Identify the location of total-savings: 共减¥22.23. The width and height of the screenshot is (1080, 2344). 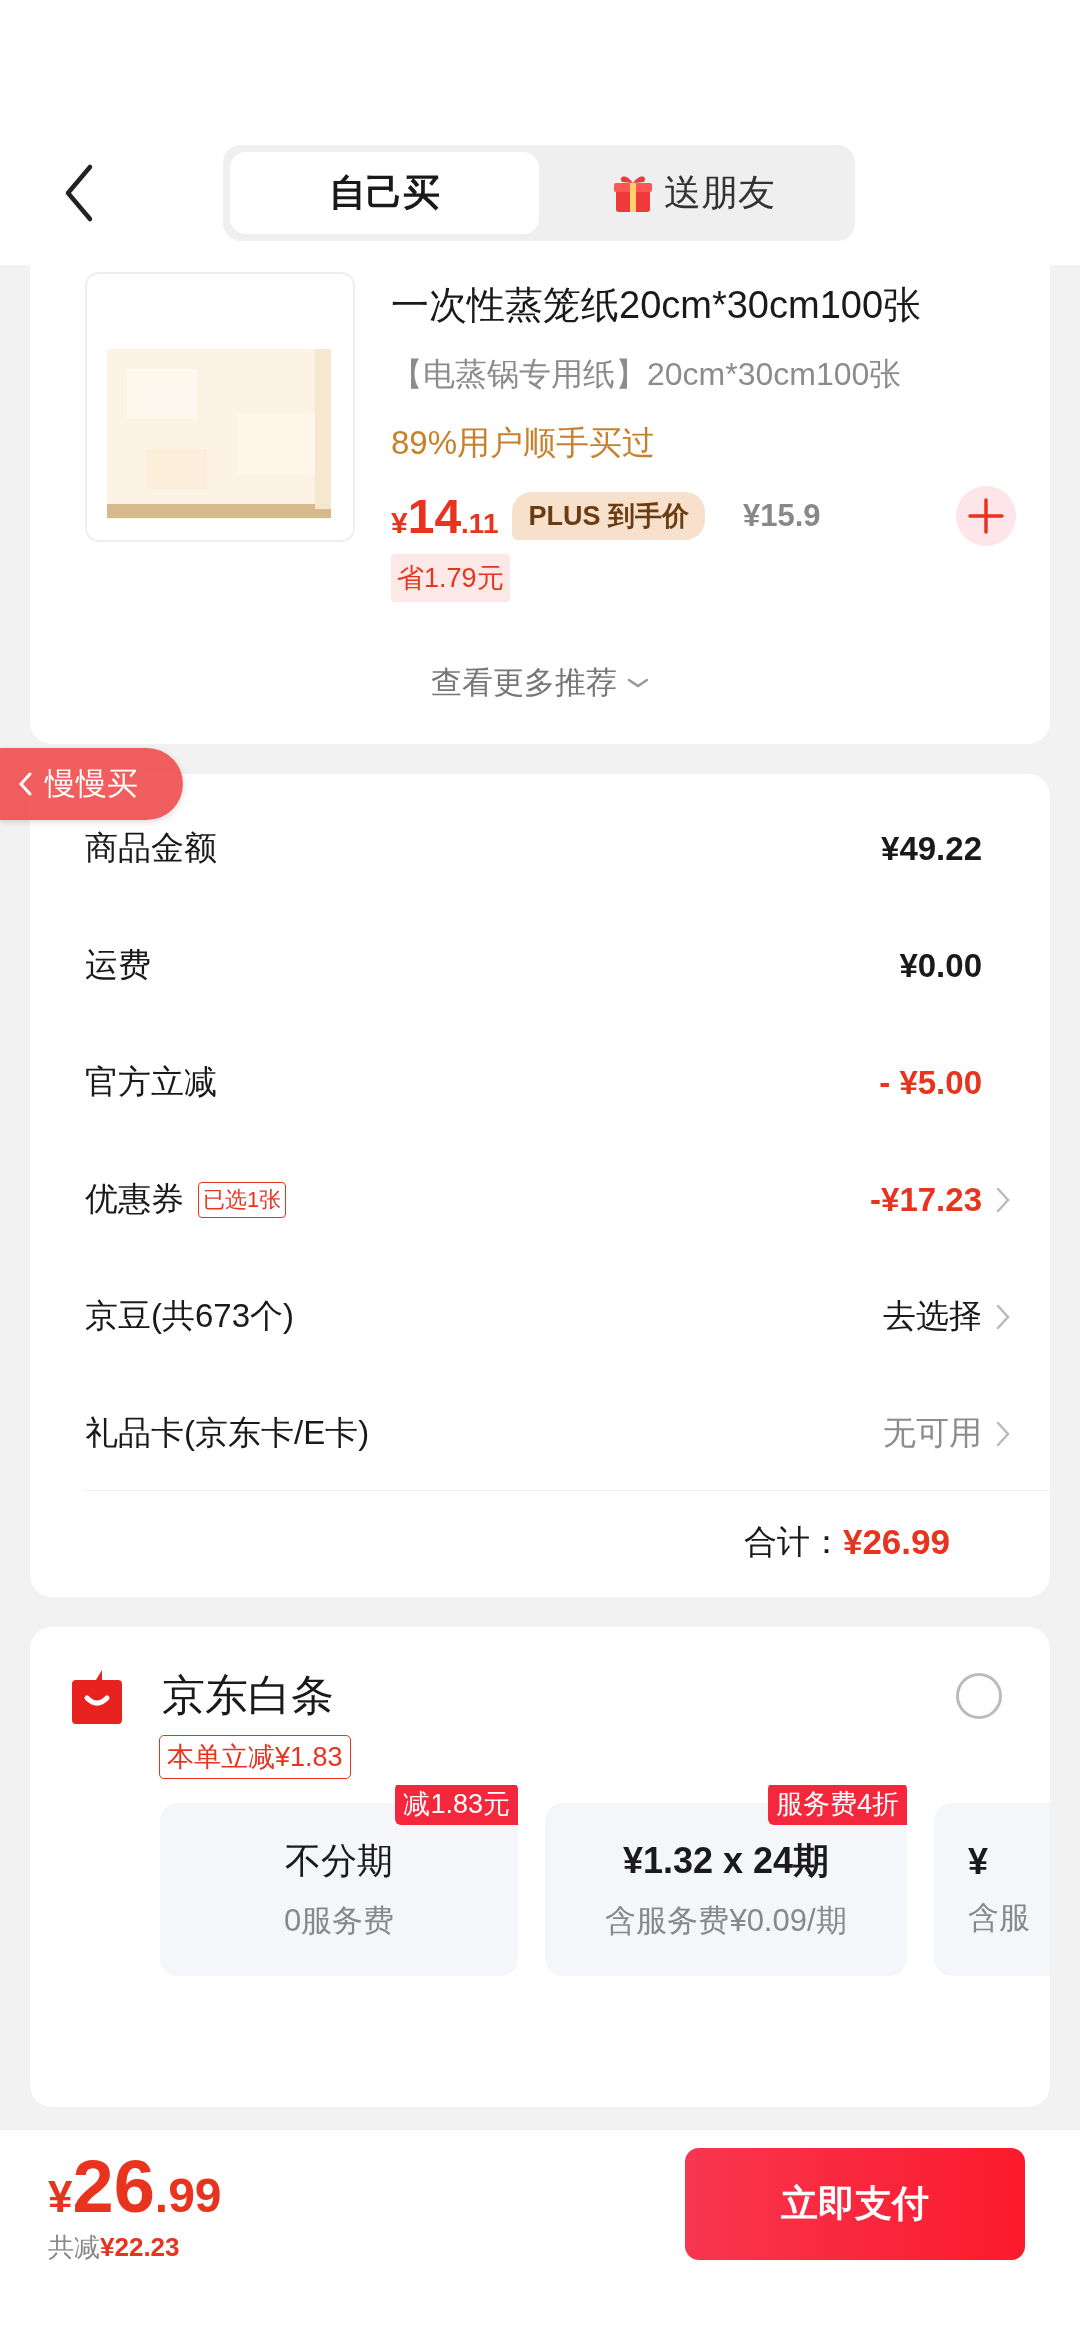
(114, 2247).